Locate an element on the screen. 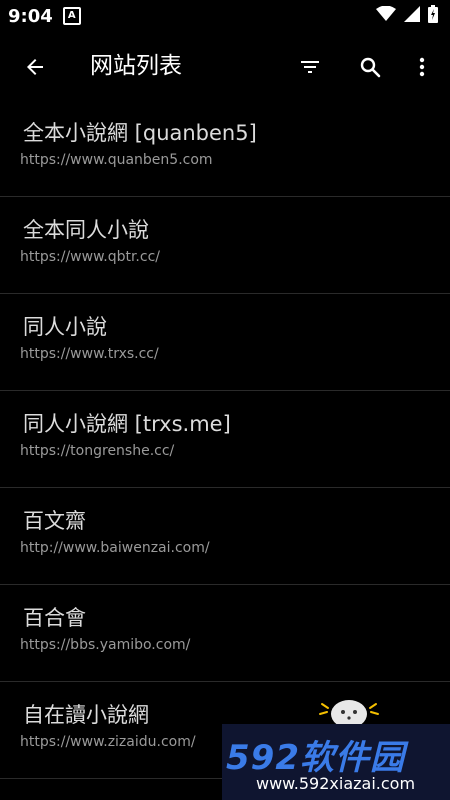 The height and width of the screenshot is (800, 450). site-url: https://tongrenshe.cc/ is located at coordinates (97, 451).